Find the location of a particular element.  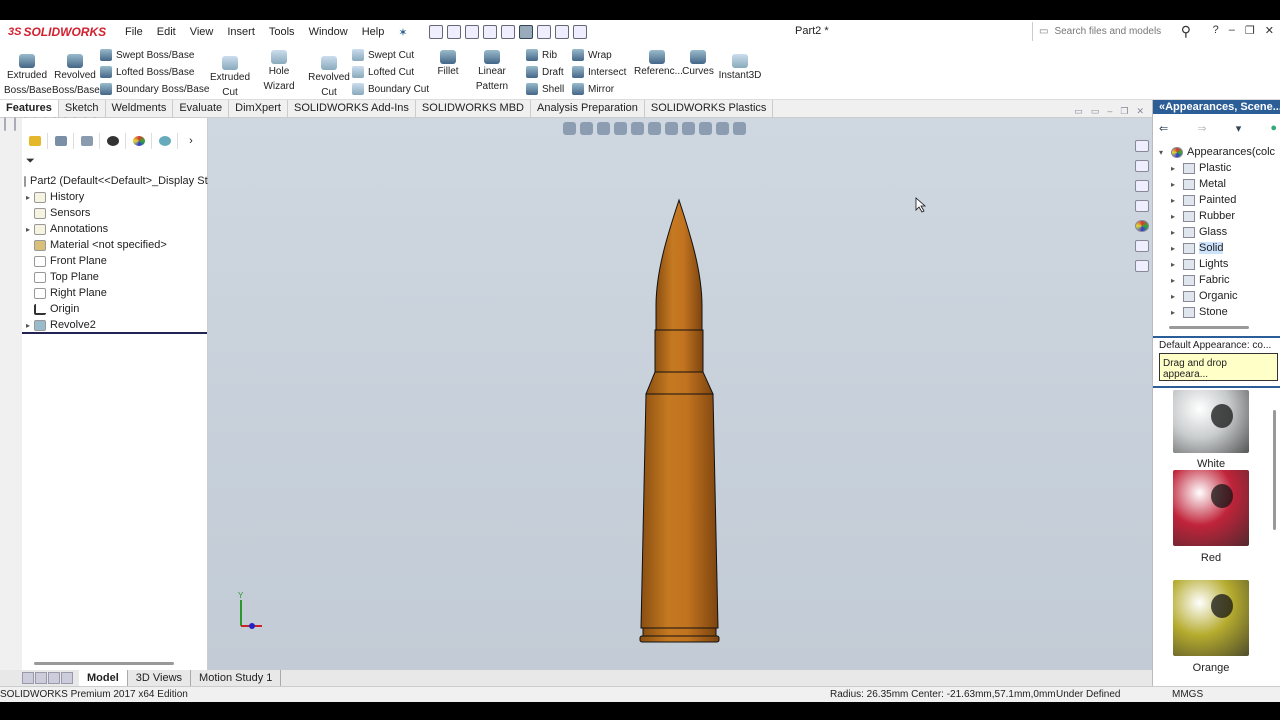

custom-properties-icon is located at coordinates (1142, 246).